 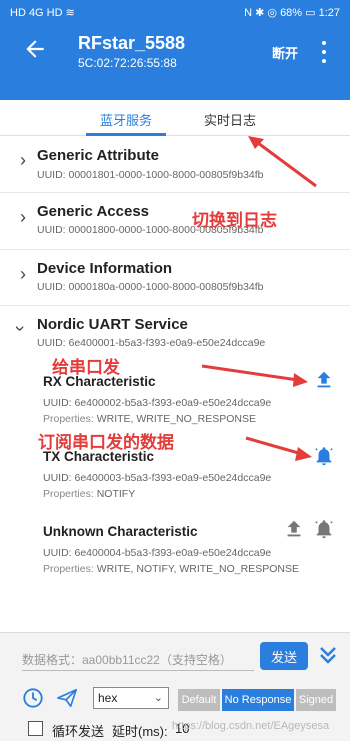 What do you see at coordinates (285, 52) in the screenshot?
I see `disconnect-button: 断开` at bounding box center [285, 52].